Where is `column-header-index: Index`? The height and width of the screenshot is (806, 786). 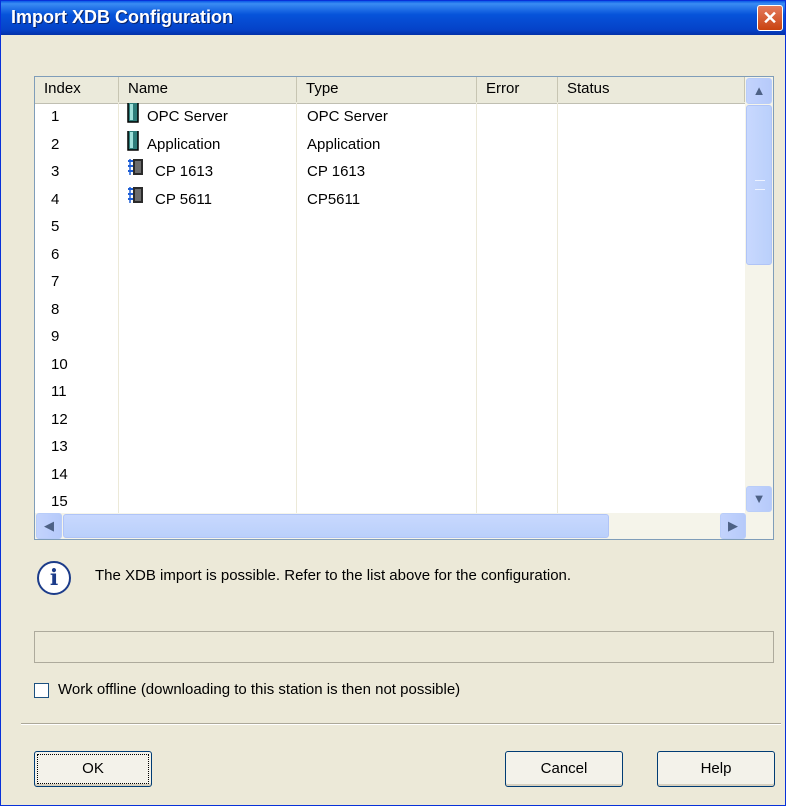 column-header-index: Index is located at coordinates (77, 89).